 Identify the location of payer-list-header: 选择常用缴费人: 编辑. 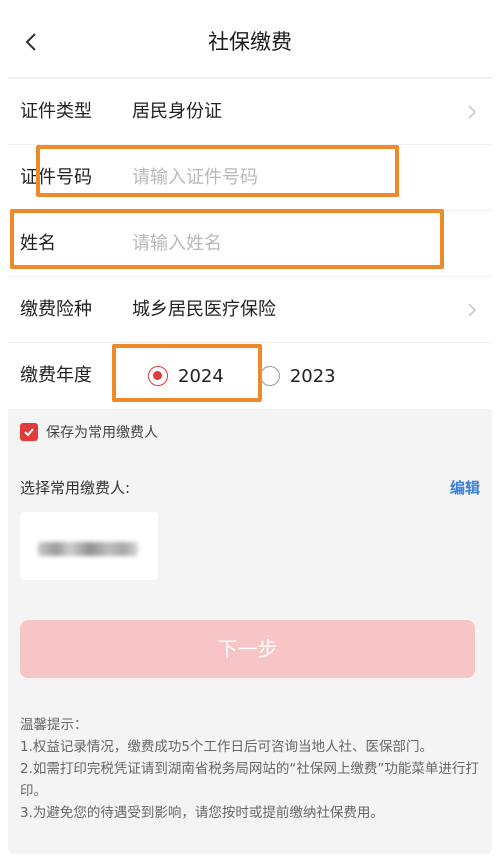
(250, 488).